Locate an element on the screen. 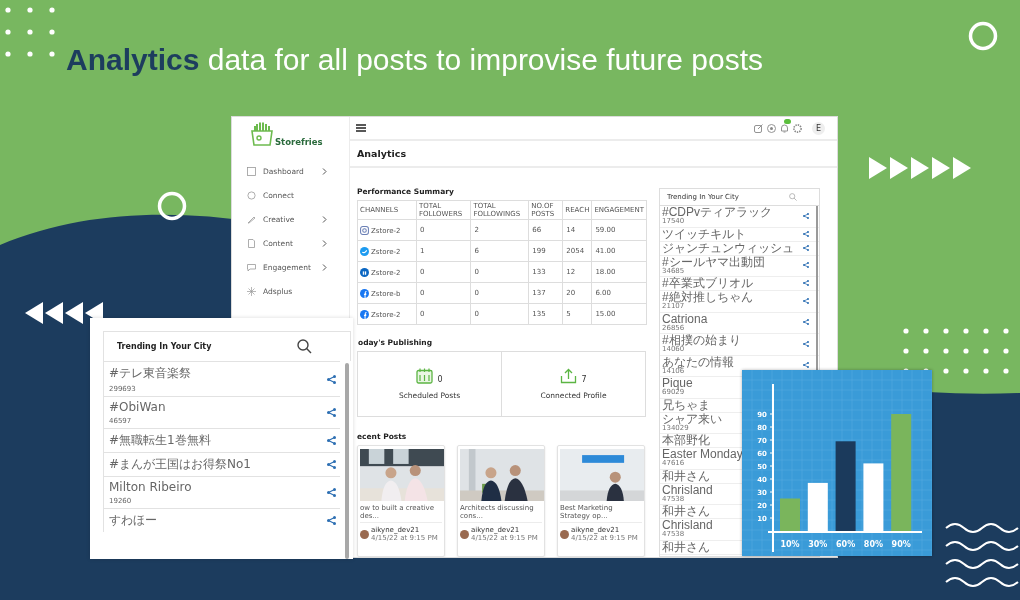  brand-name: Storefries is located at coordinates (299, 142).